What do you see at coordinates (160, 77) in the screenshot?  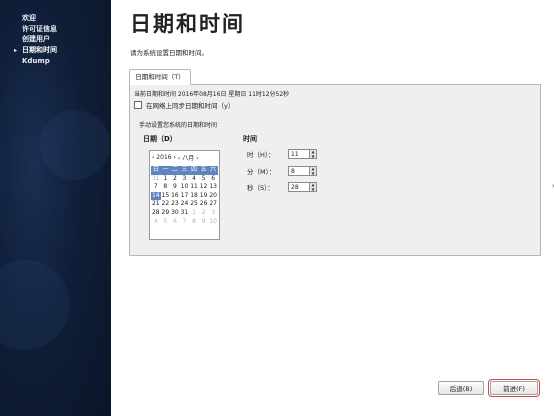 I see `tab-date-time: 日期和时间（T）` at bounding box center [160, 77].